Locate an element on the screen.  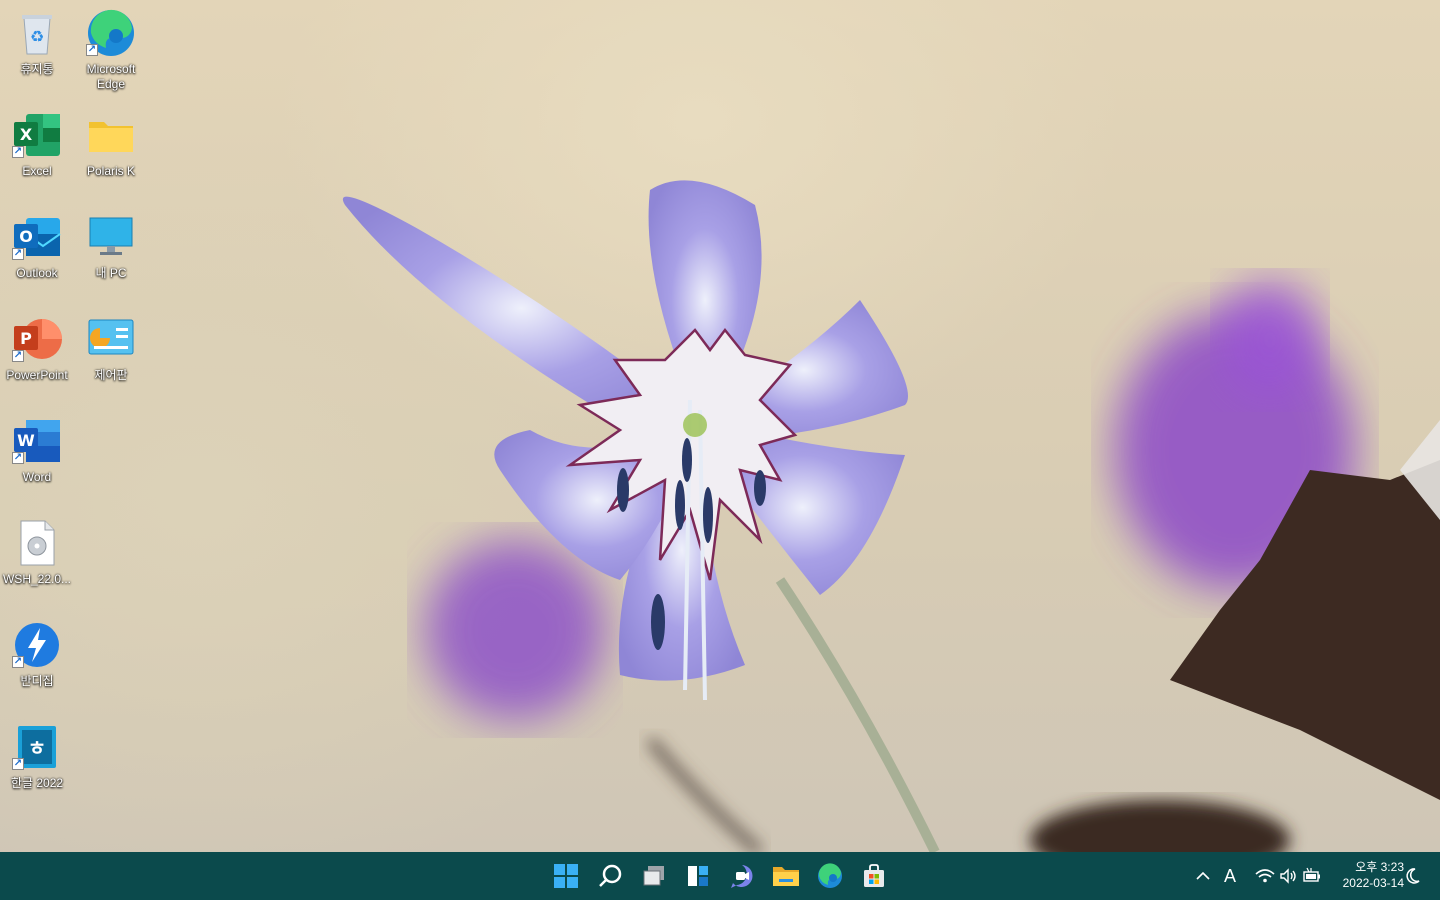
network-volume-battery-icons is located at coordinates (1287, 875).